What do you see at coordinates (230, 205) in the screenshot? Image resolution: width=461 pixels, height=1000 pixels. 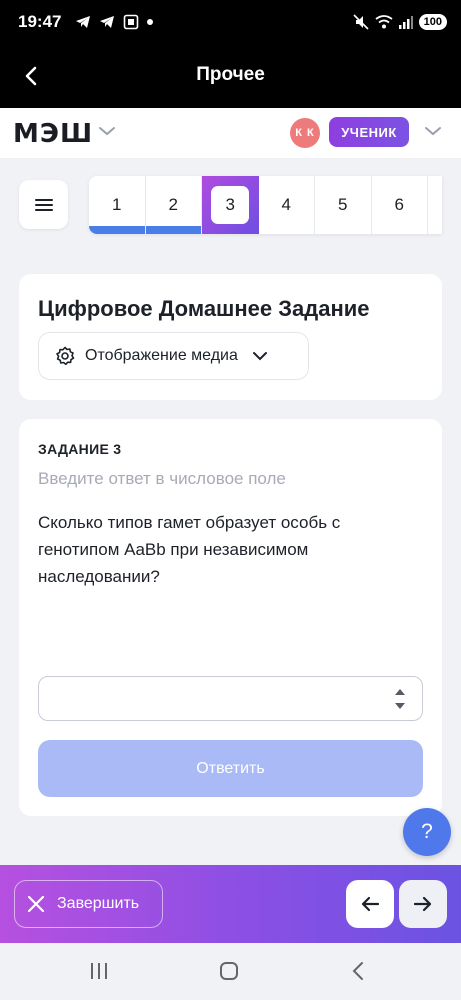 I see `task-tab-3: 3` at bounding box center [230, 205].